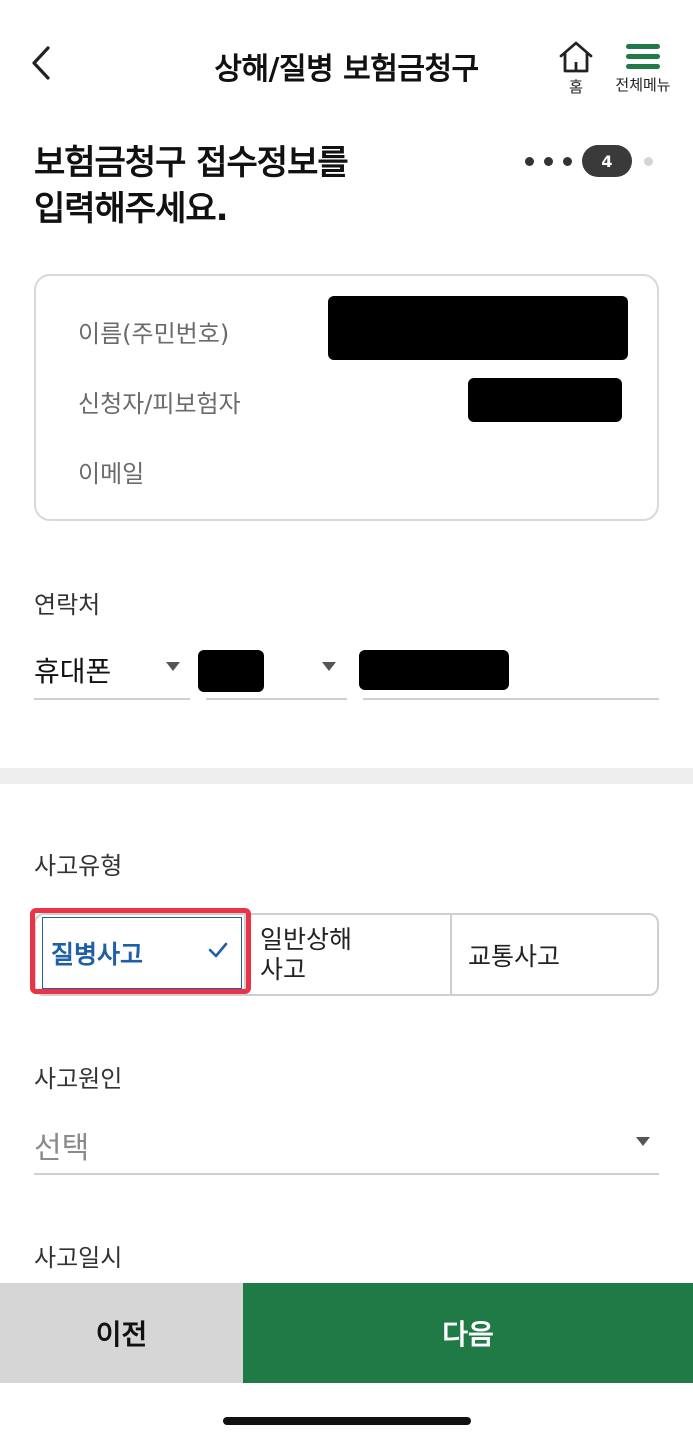 This screenshot has height=1440, width=693. I want to click on phone-number-input, so click(509, 670).